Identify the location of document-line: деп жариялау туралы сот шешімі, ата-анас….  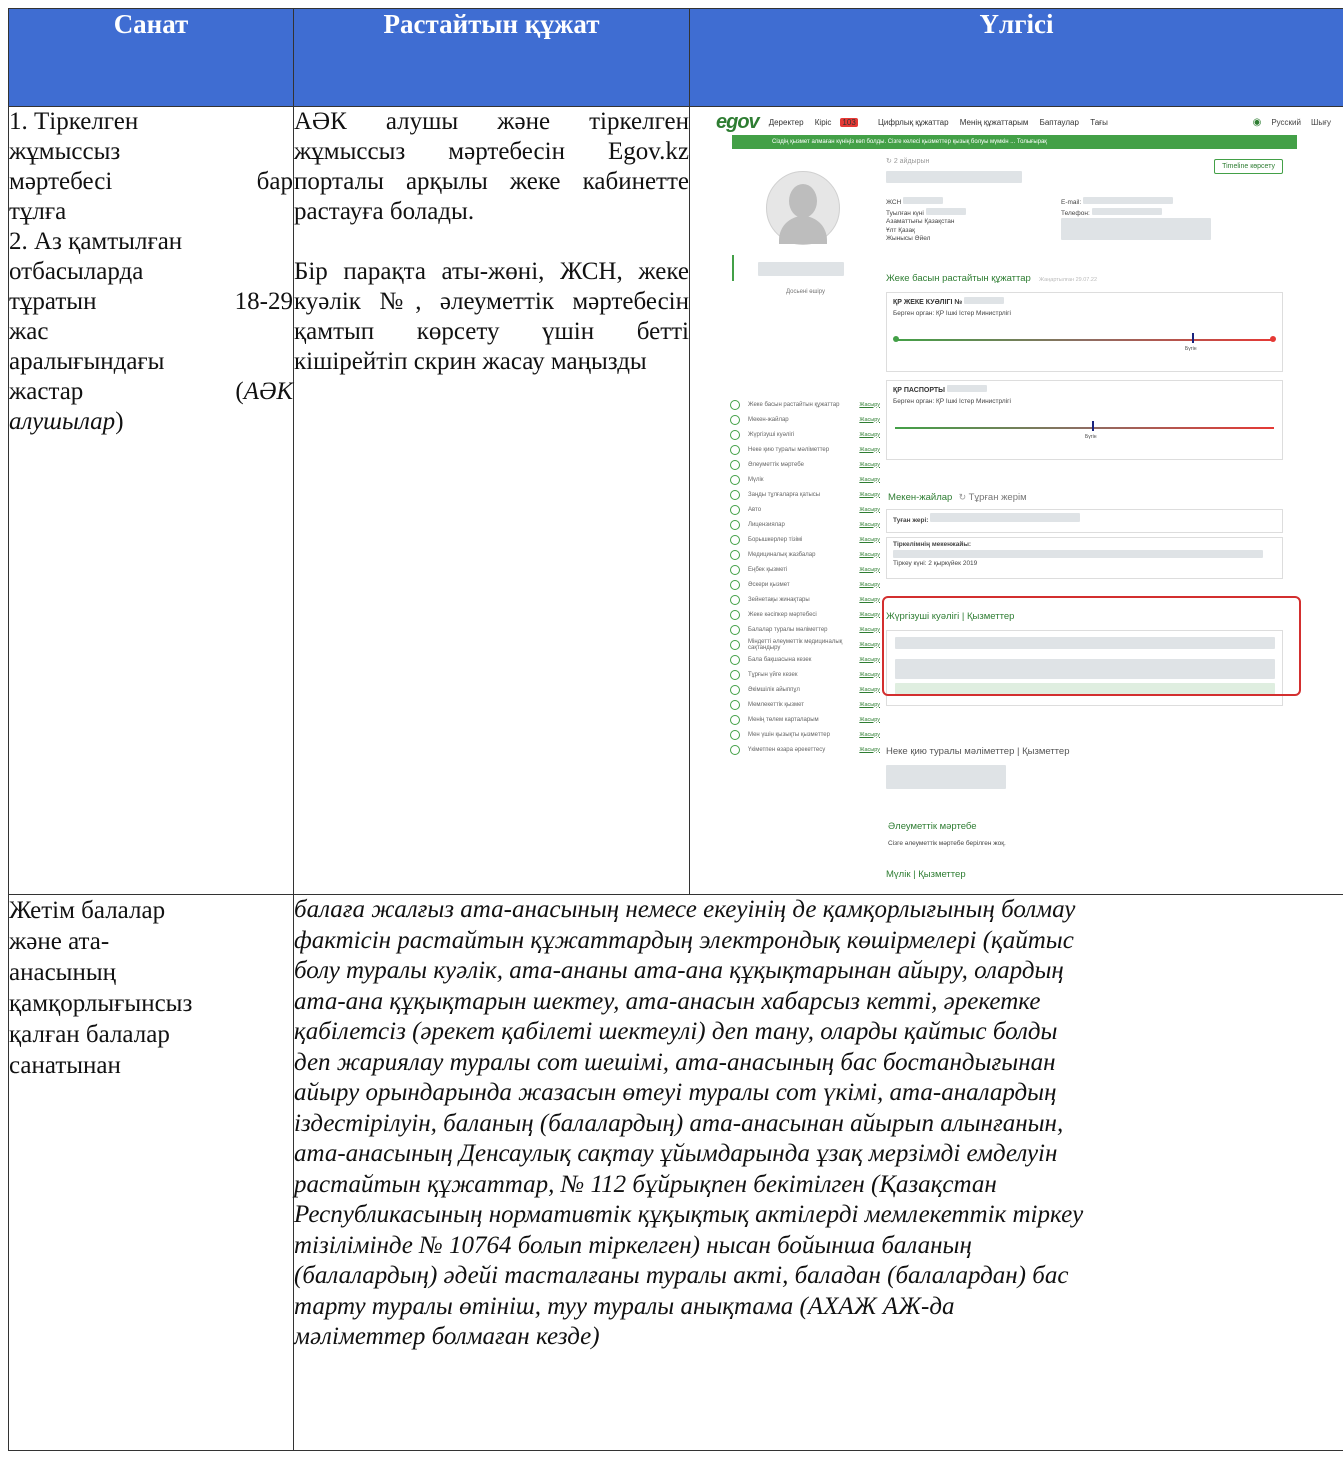
(675, 1062).